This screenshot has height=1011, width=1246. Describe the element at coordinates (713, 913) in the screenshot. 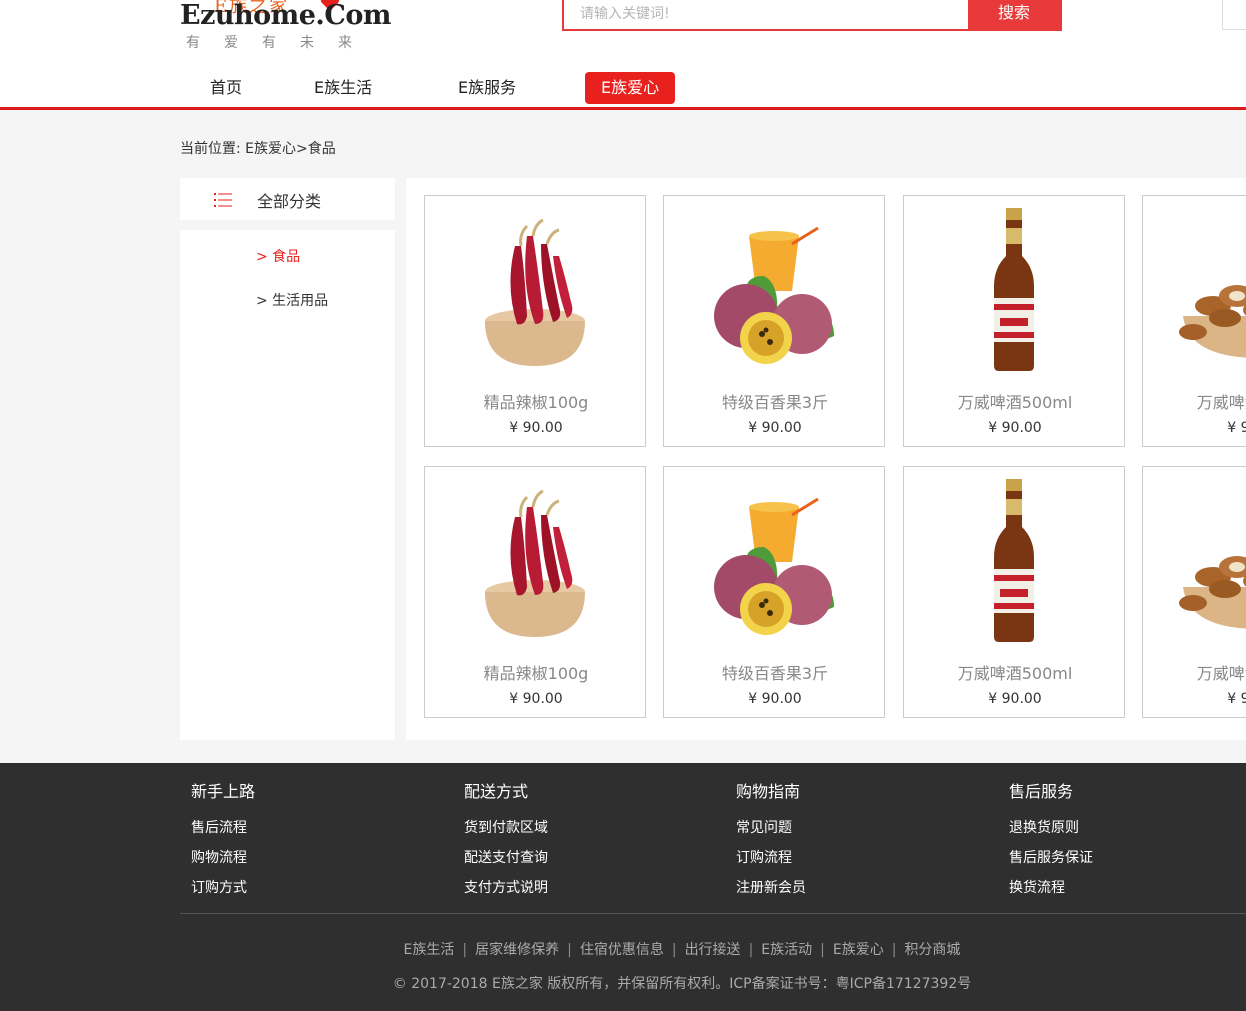

I see `footer-divider` at that location.